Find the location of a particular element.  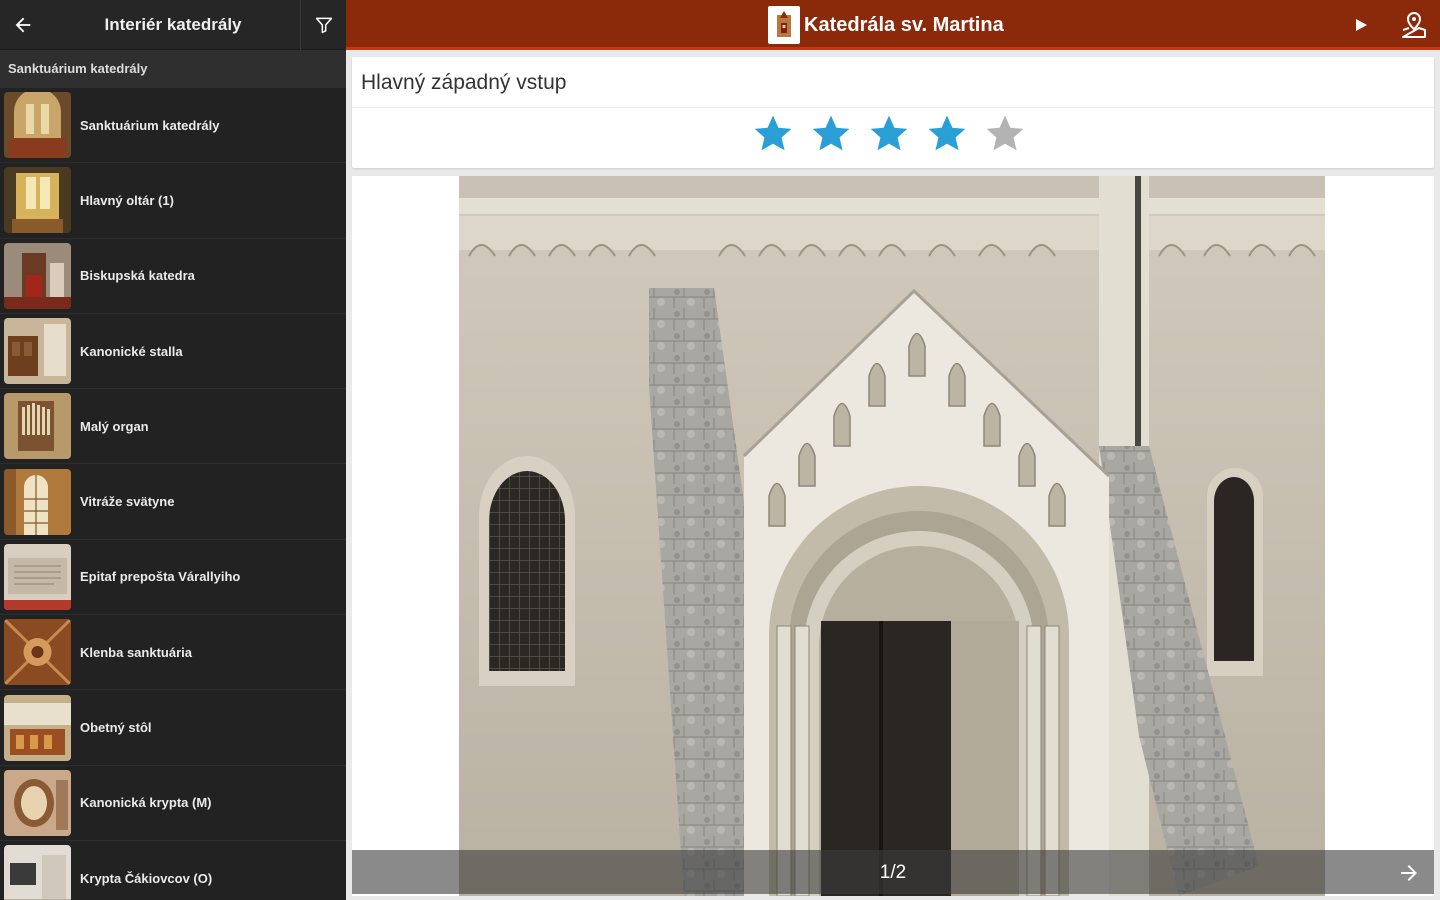

list-item-label: Hlavný oltár (1) is located at coordinates (127, 200).